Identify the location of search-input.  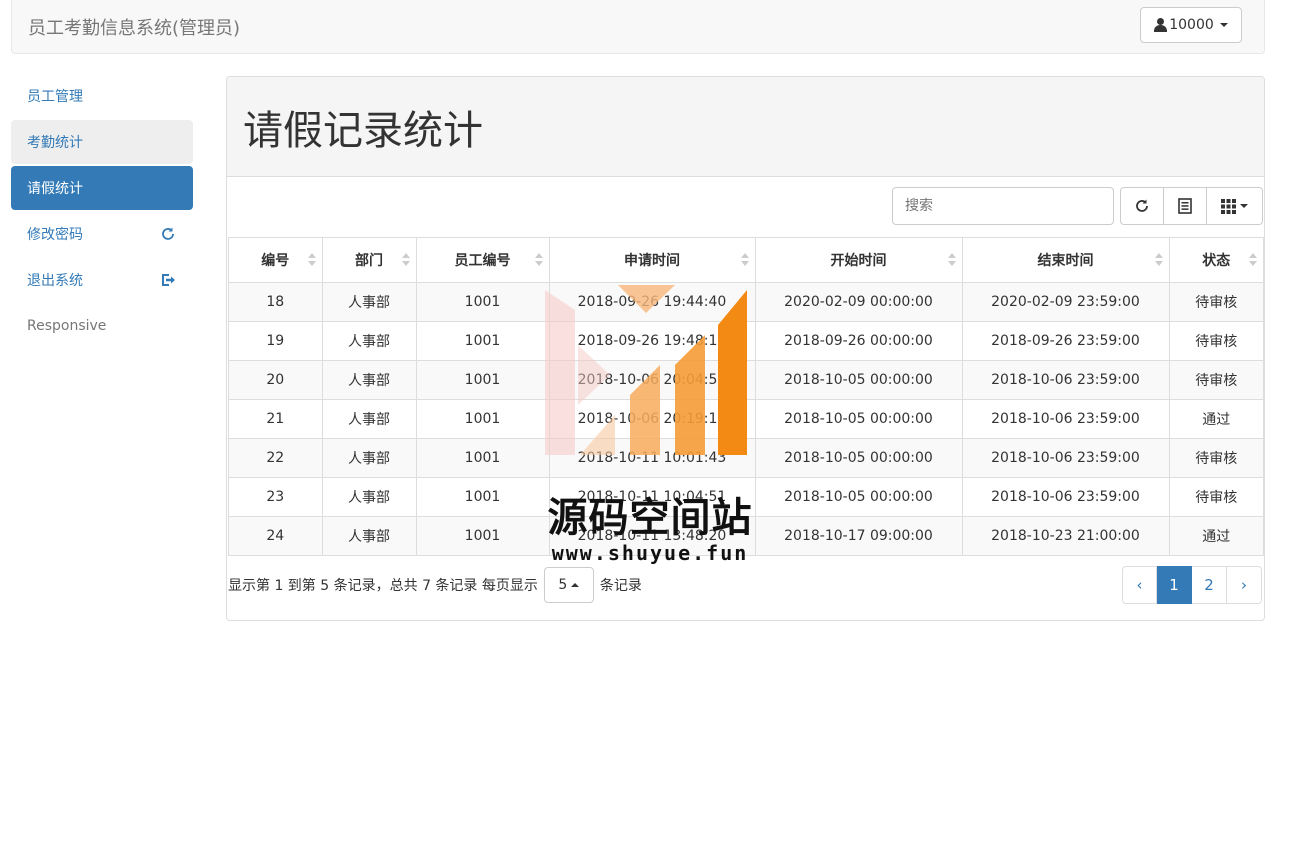
(1003, 206).